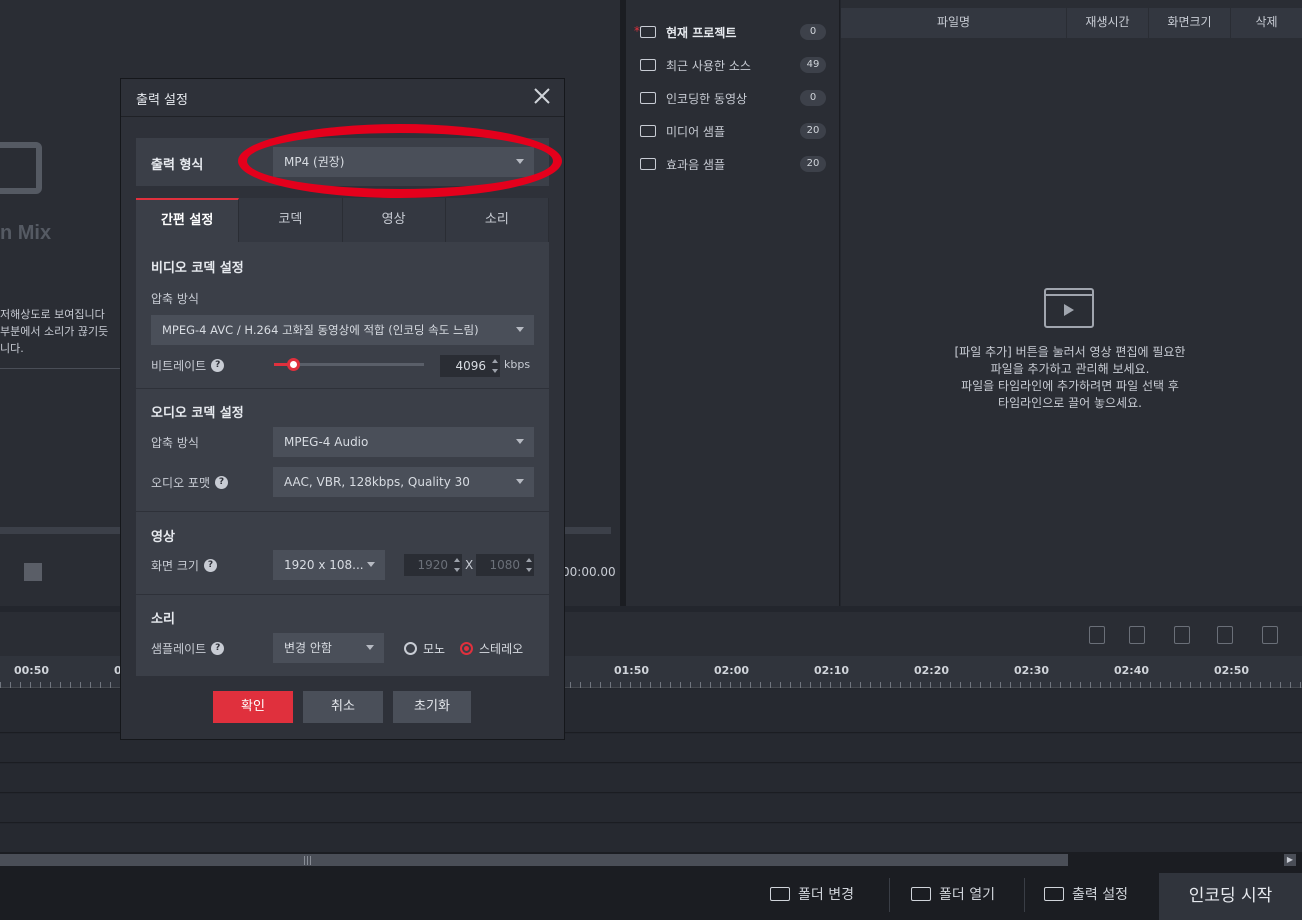  What do you see at coordinates (1230, 896) in the screenshot?
I see `start-encoding-button: 인코딩 시작` at bounding box center [1230, 896].